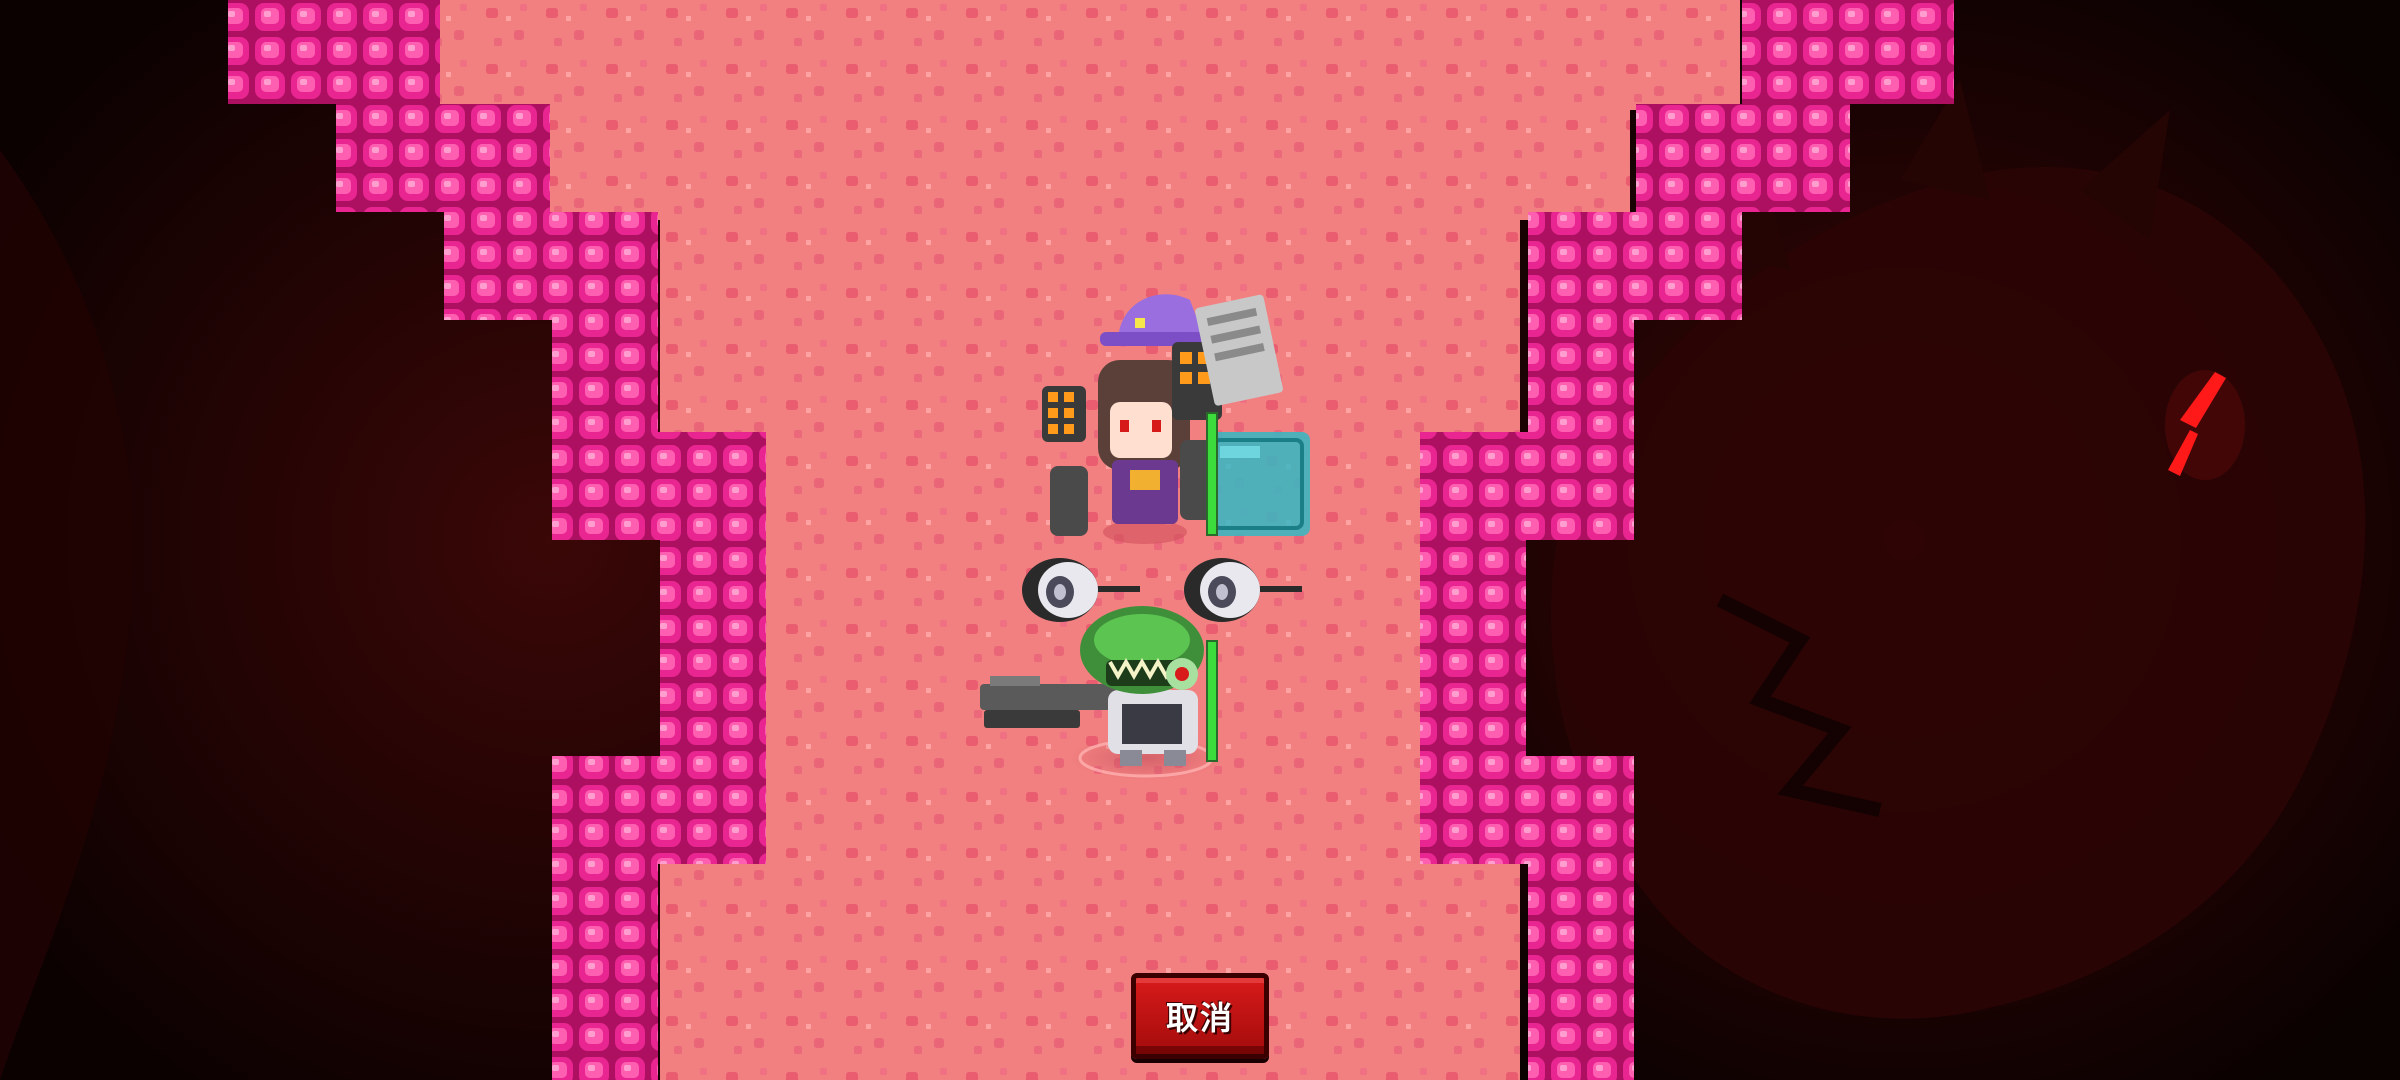  I want to click on cancel-button-label: 取消, so click(1199, 1018).